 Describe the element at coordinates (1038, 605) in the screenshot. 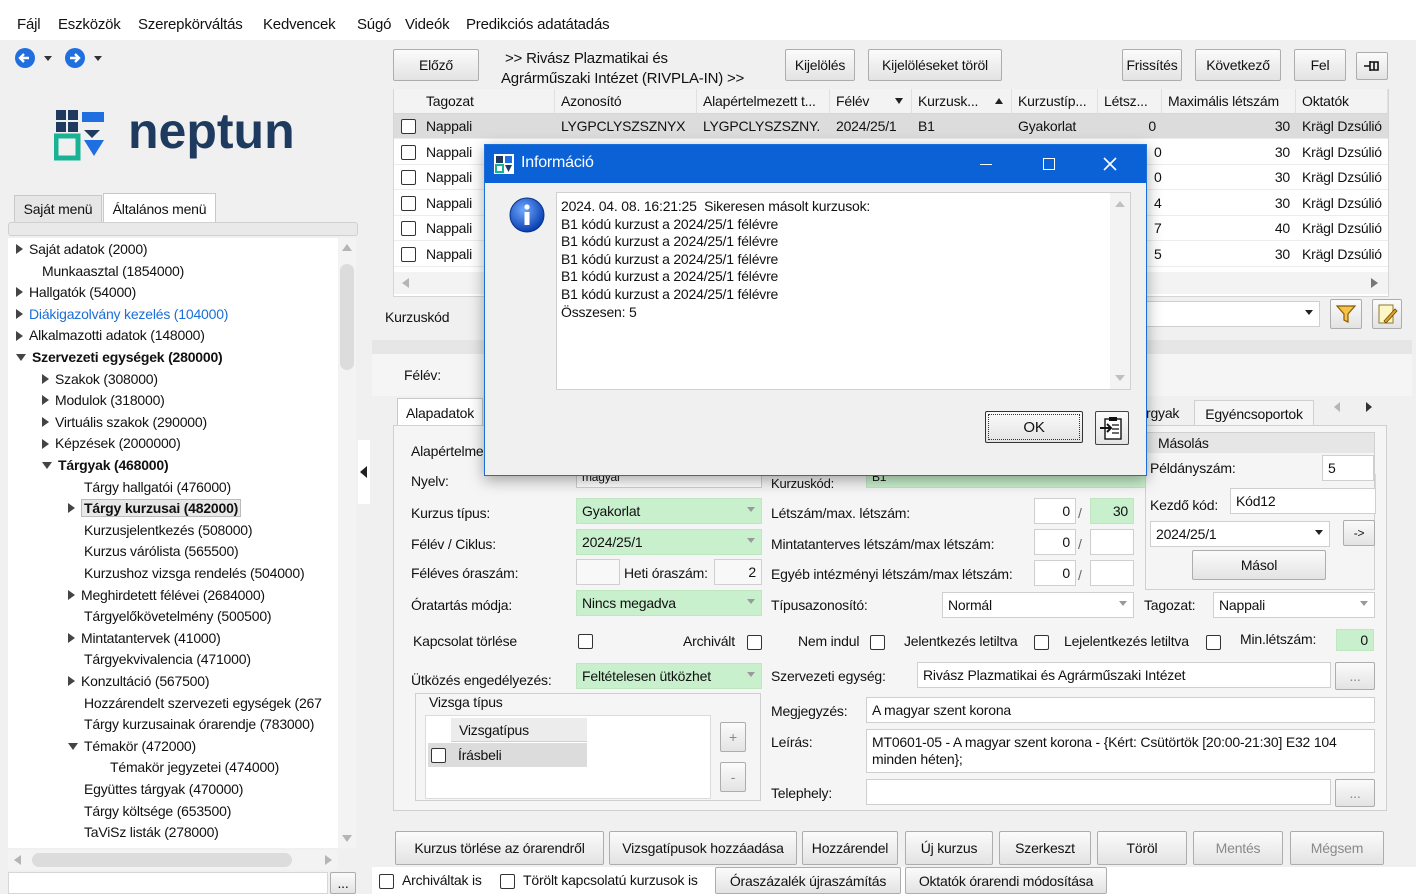

I see `tipusazonosito-select: Normál` at that location.